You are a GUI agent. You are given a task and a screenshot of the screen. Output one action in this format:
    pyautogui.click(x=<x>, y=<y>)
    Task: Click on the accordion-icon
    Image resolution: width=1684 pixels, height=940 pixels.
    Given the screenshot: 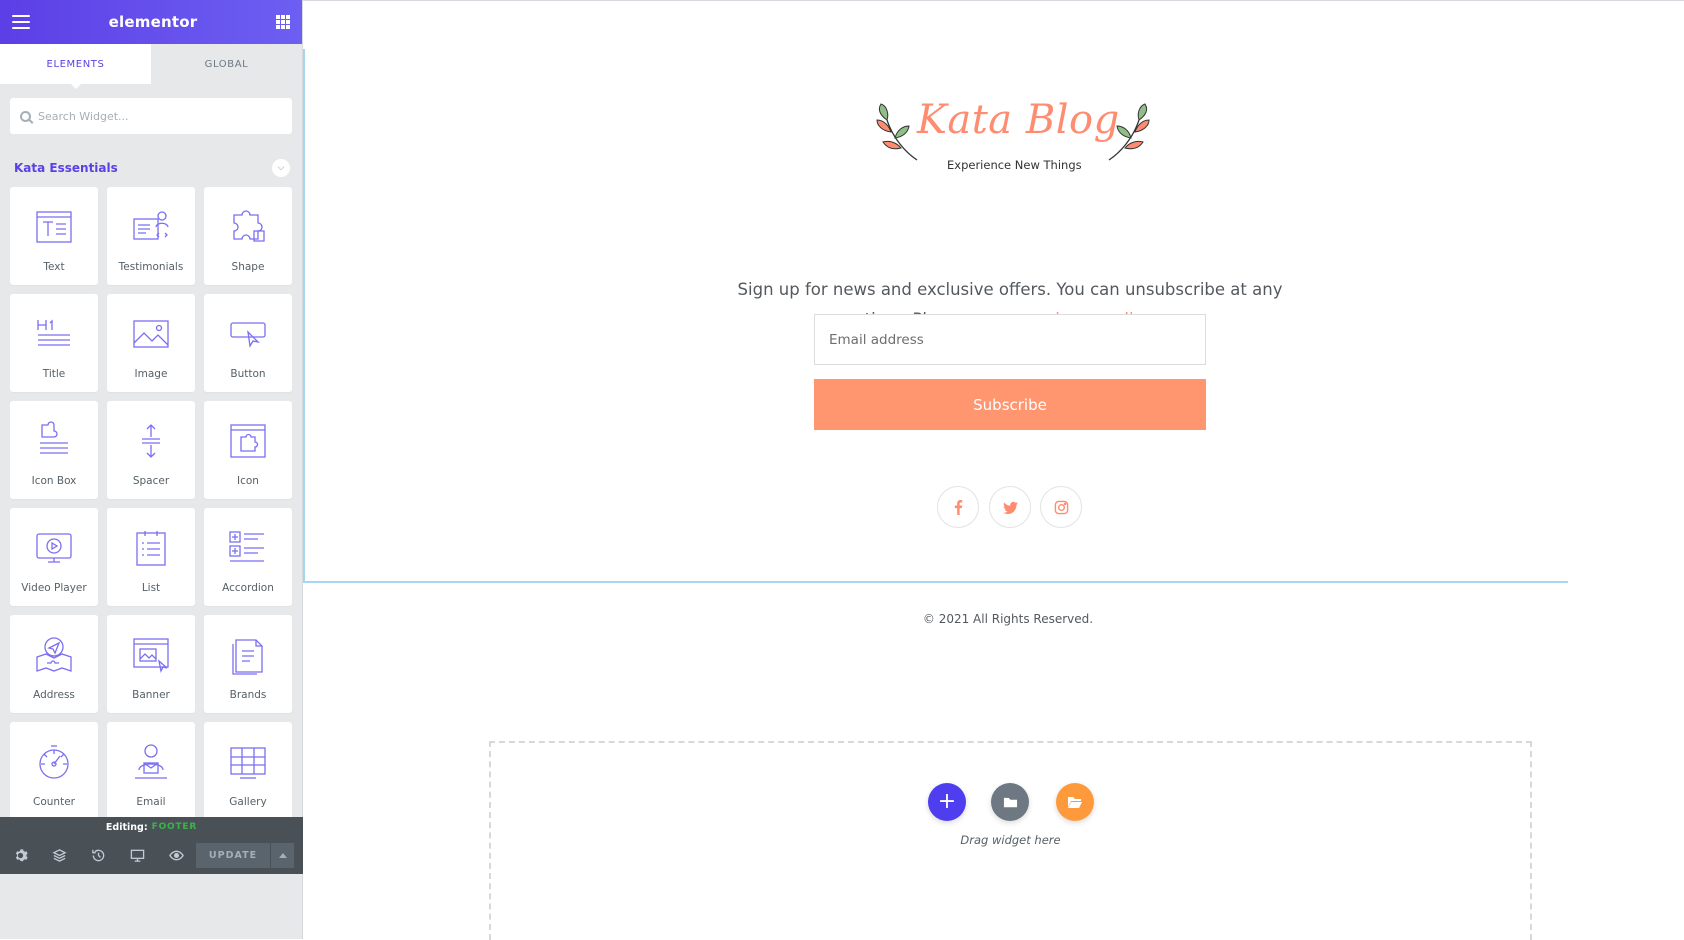 What is the action you would take?
    pyautogui.click(x=246, y=546)
    